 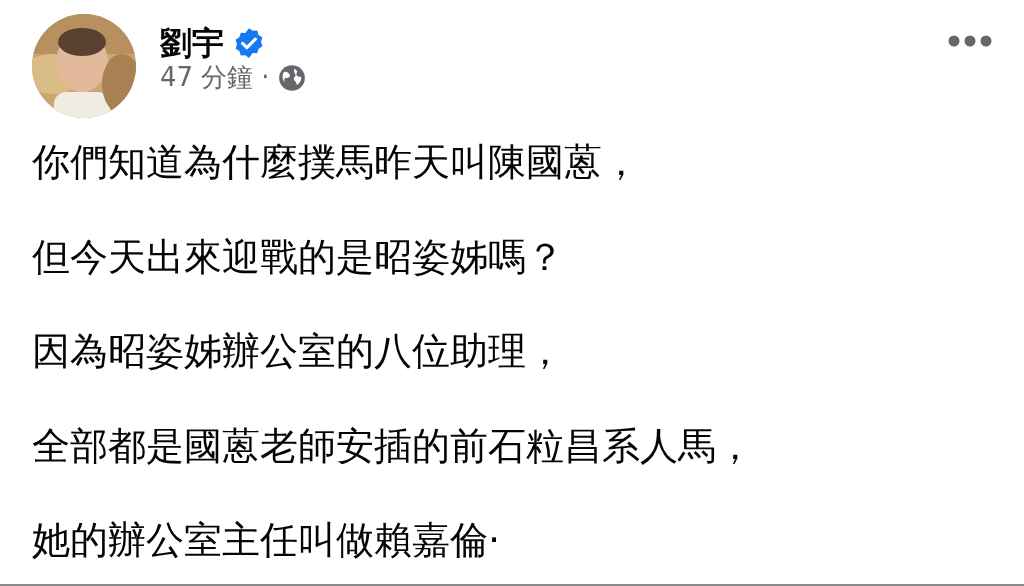 What do you see at coordinates (298, 257) in the screenshot?
I see `post-text: 但今天出來迎戰的是昭姿姊嗎？` at bounding box center [298, 257].